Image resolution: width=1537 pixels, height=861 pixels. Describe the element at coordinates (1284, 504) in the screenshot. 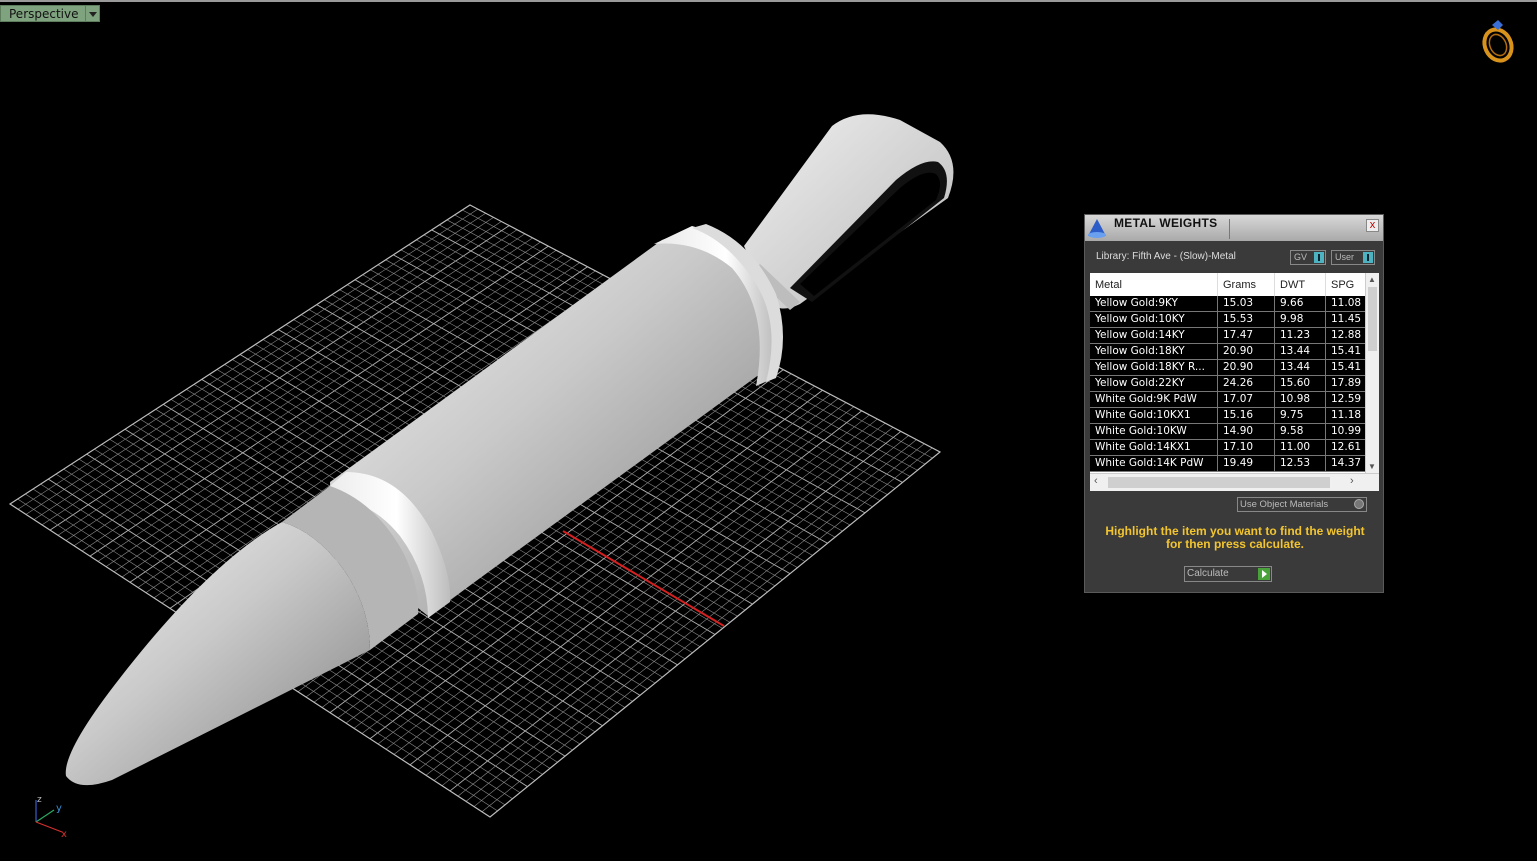

I see `use-object-materials-label: Use Object Materials` at that location.